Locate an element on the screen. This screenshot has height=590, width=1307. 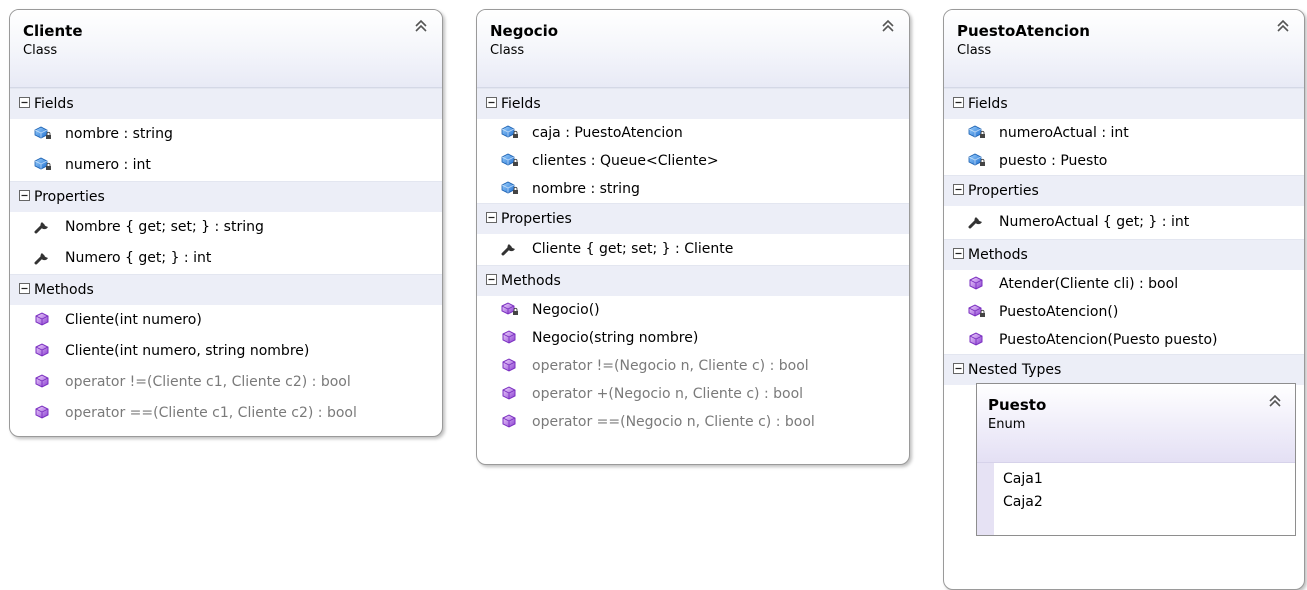
enum-values: Caja1 Caja2 is located at coordinates (1023, 491).